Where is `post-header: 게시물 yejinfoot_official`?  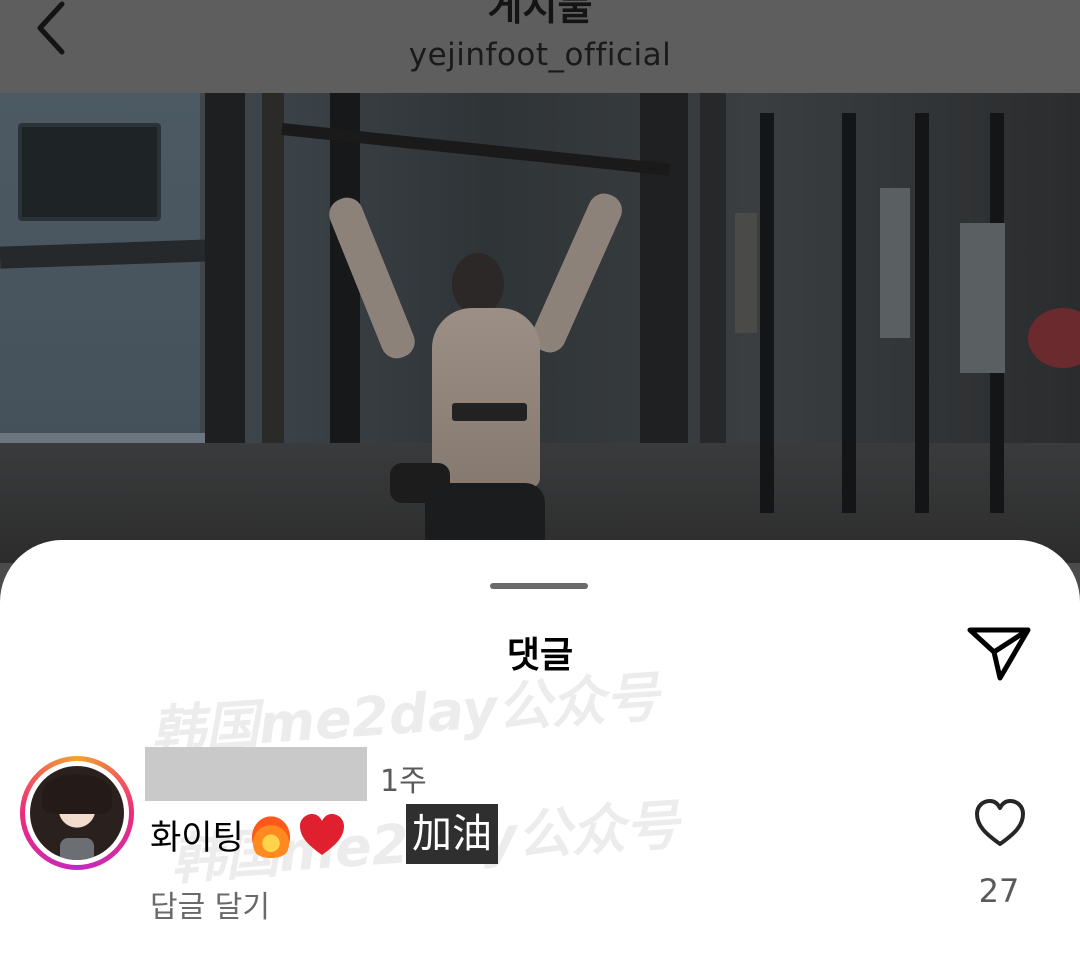
post-header: 게시물 yejinfoot_official is located at coordinates (540, 46).